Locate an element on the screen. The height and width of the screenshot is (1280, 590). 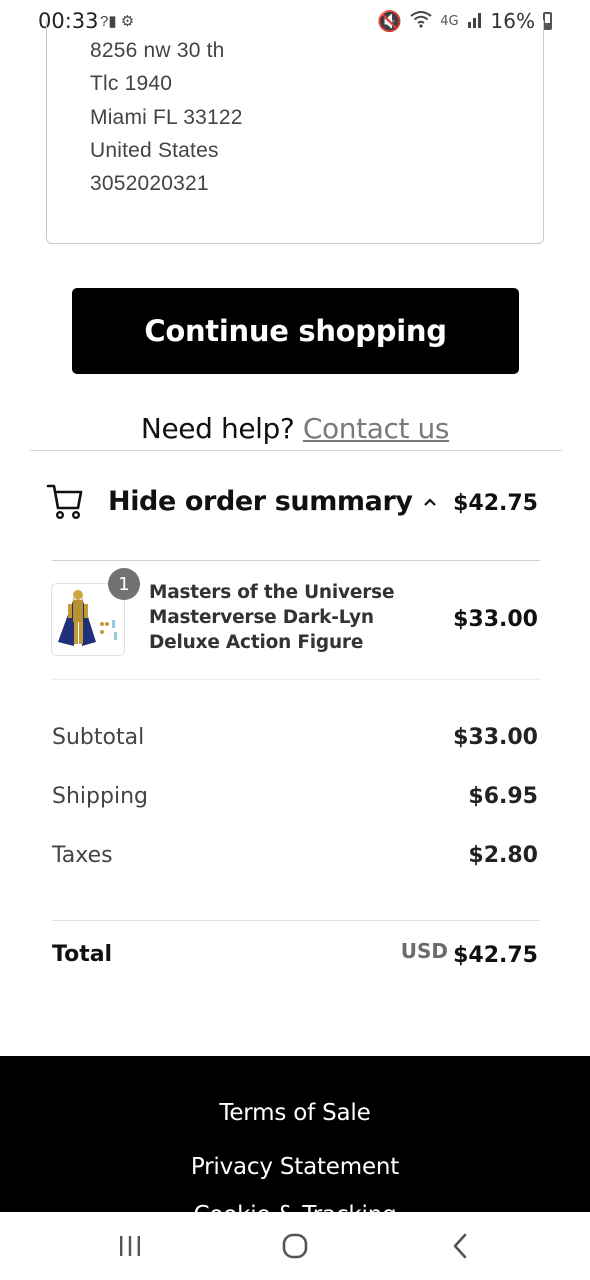
chevron-up-icon is located at coordinates (430, 501).